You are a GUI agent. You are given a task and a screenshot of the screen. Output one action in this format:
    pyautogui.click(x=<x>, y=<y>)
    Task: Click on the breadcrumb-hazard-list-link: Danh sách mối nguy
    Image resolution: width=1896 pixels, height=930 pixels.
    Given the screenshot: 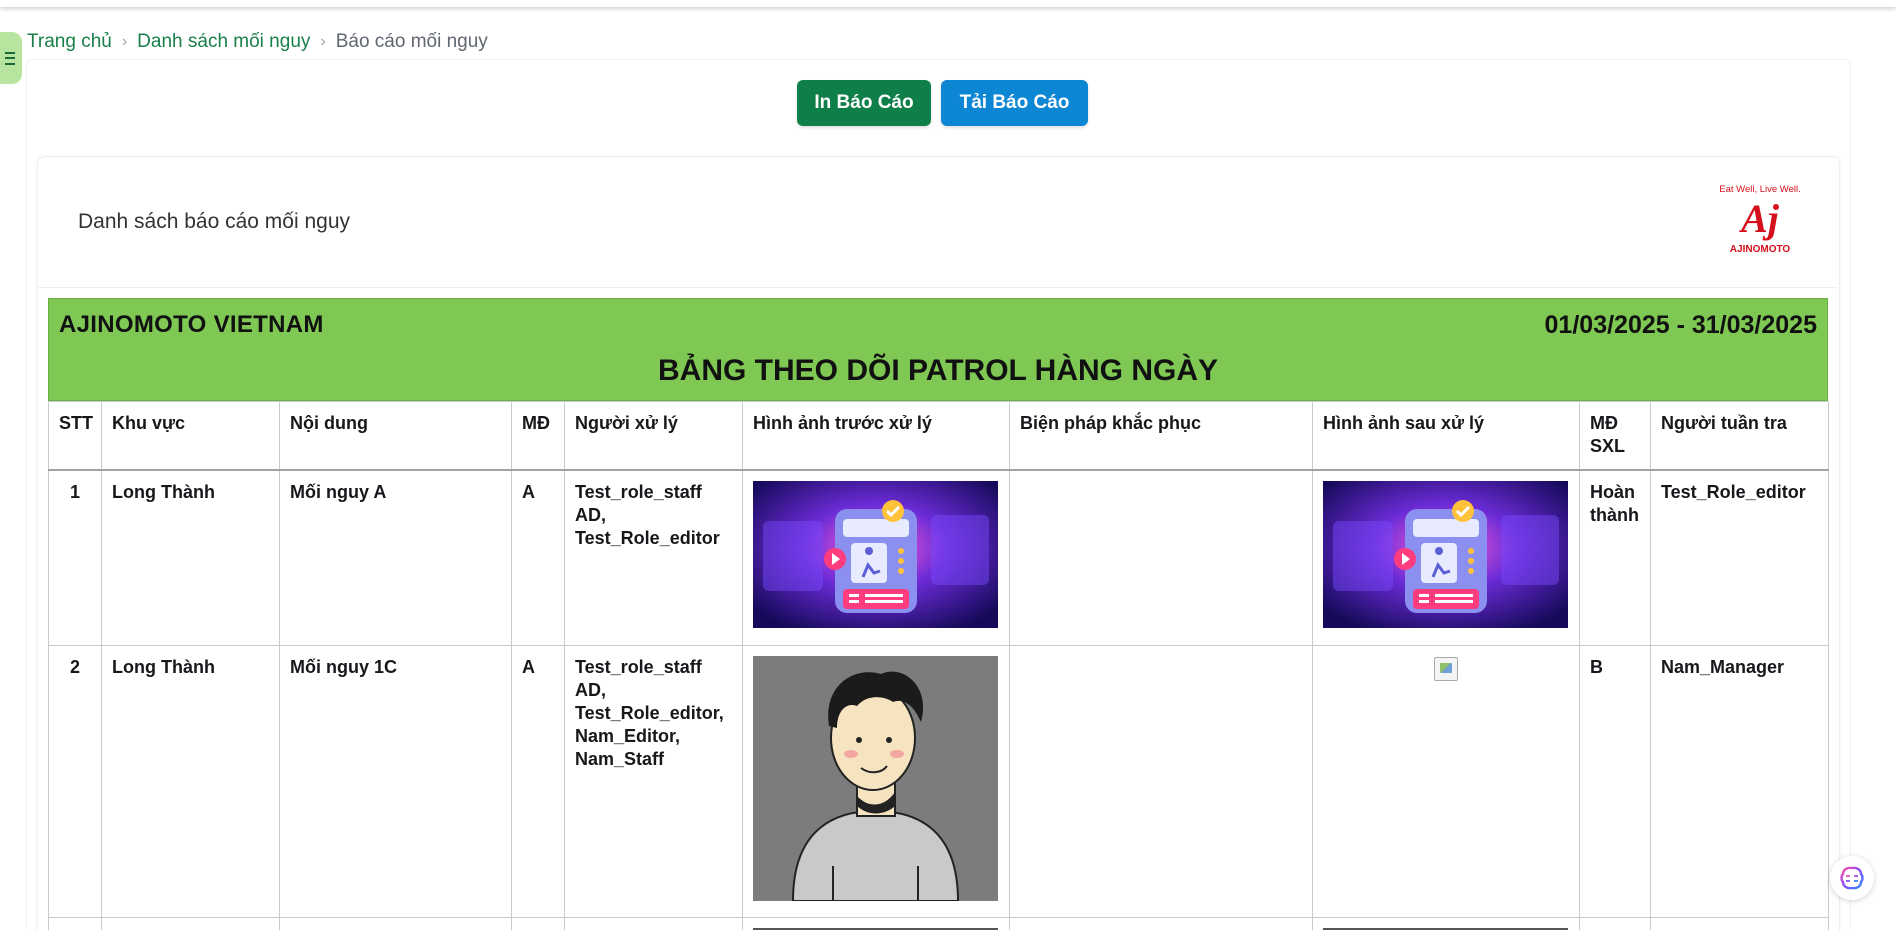 What is the action you would take?
    pyautogui.click(x=223, y=42)
    